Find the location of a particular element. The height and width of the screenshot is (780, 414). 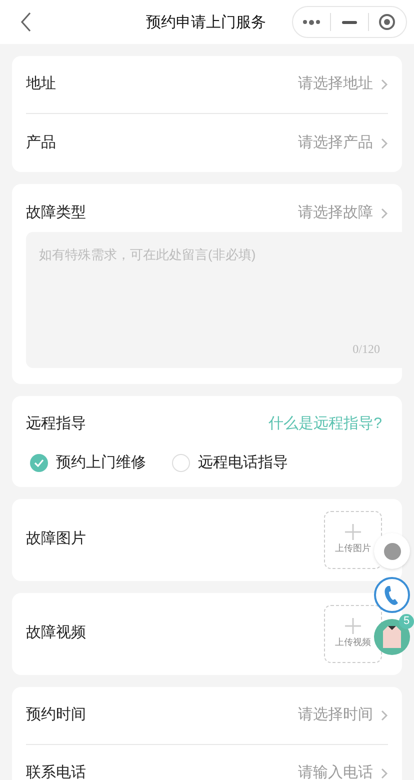

field-label: 预约时间 is located at coordinates (56, 714).